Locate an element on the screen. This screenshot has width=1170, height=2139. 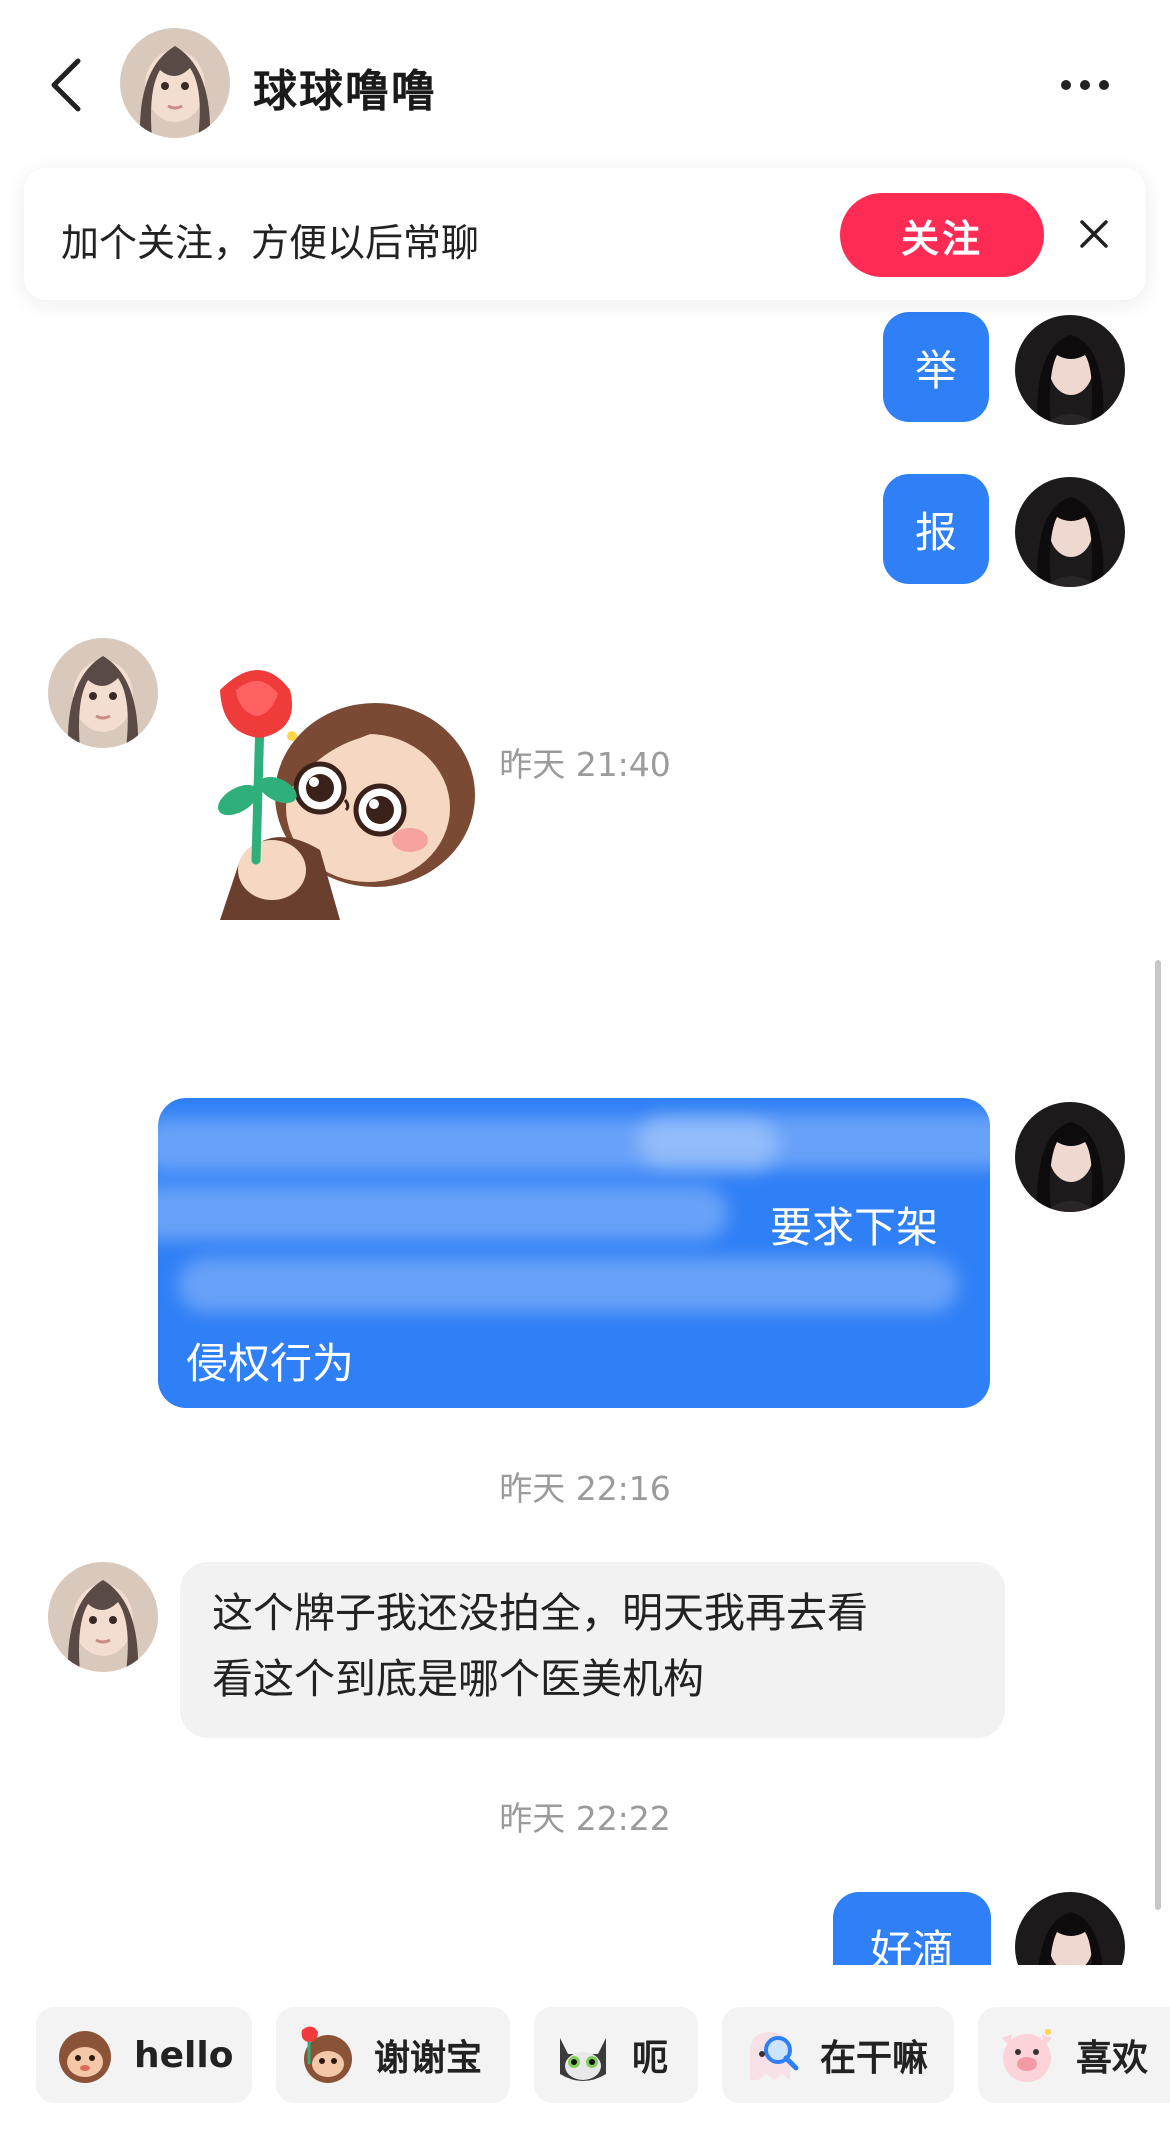
message-text: 看这个到底是哪个医美机构 is located at coordinates (458, 1679).